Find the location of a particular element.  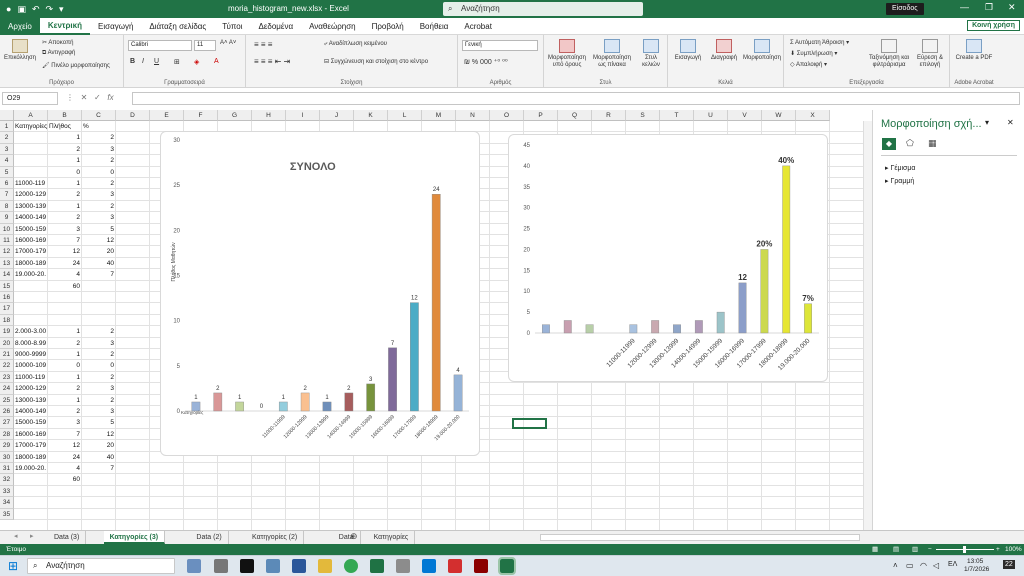

excel-taskbar-icon is located at coordinates (507, 566).